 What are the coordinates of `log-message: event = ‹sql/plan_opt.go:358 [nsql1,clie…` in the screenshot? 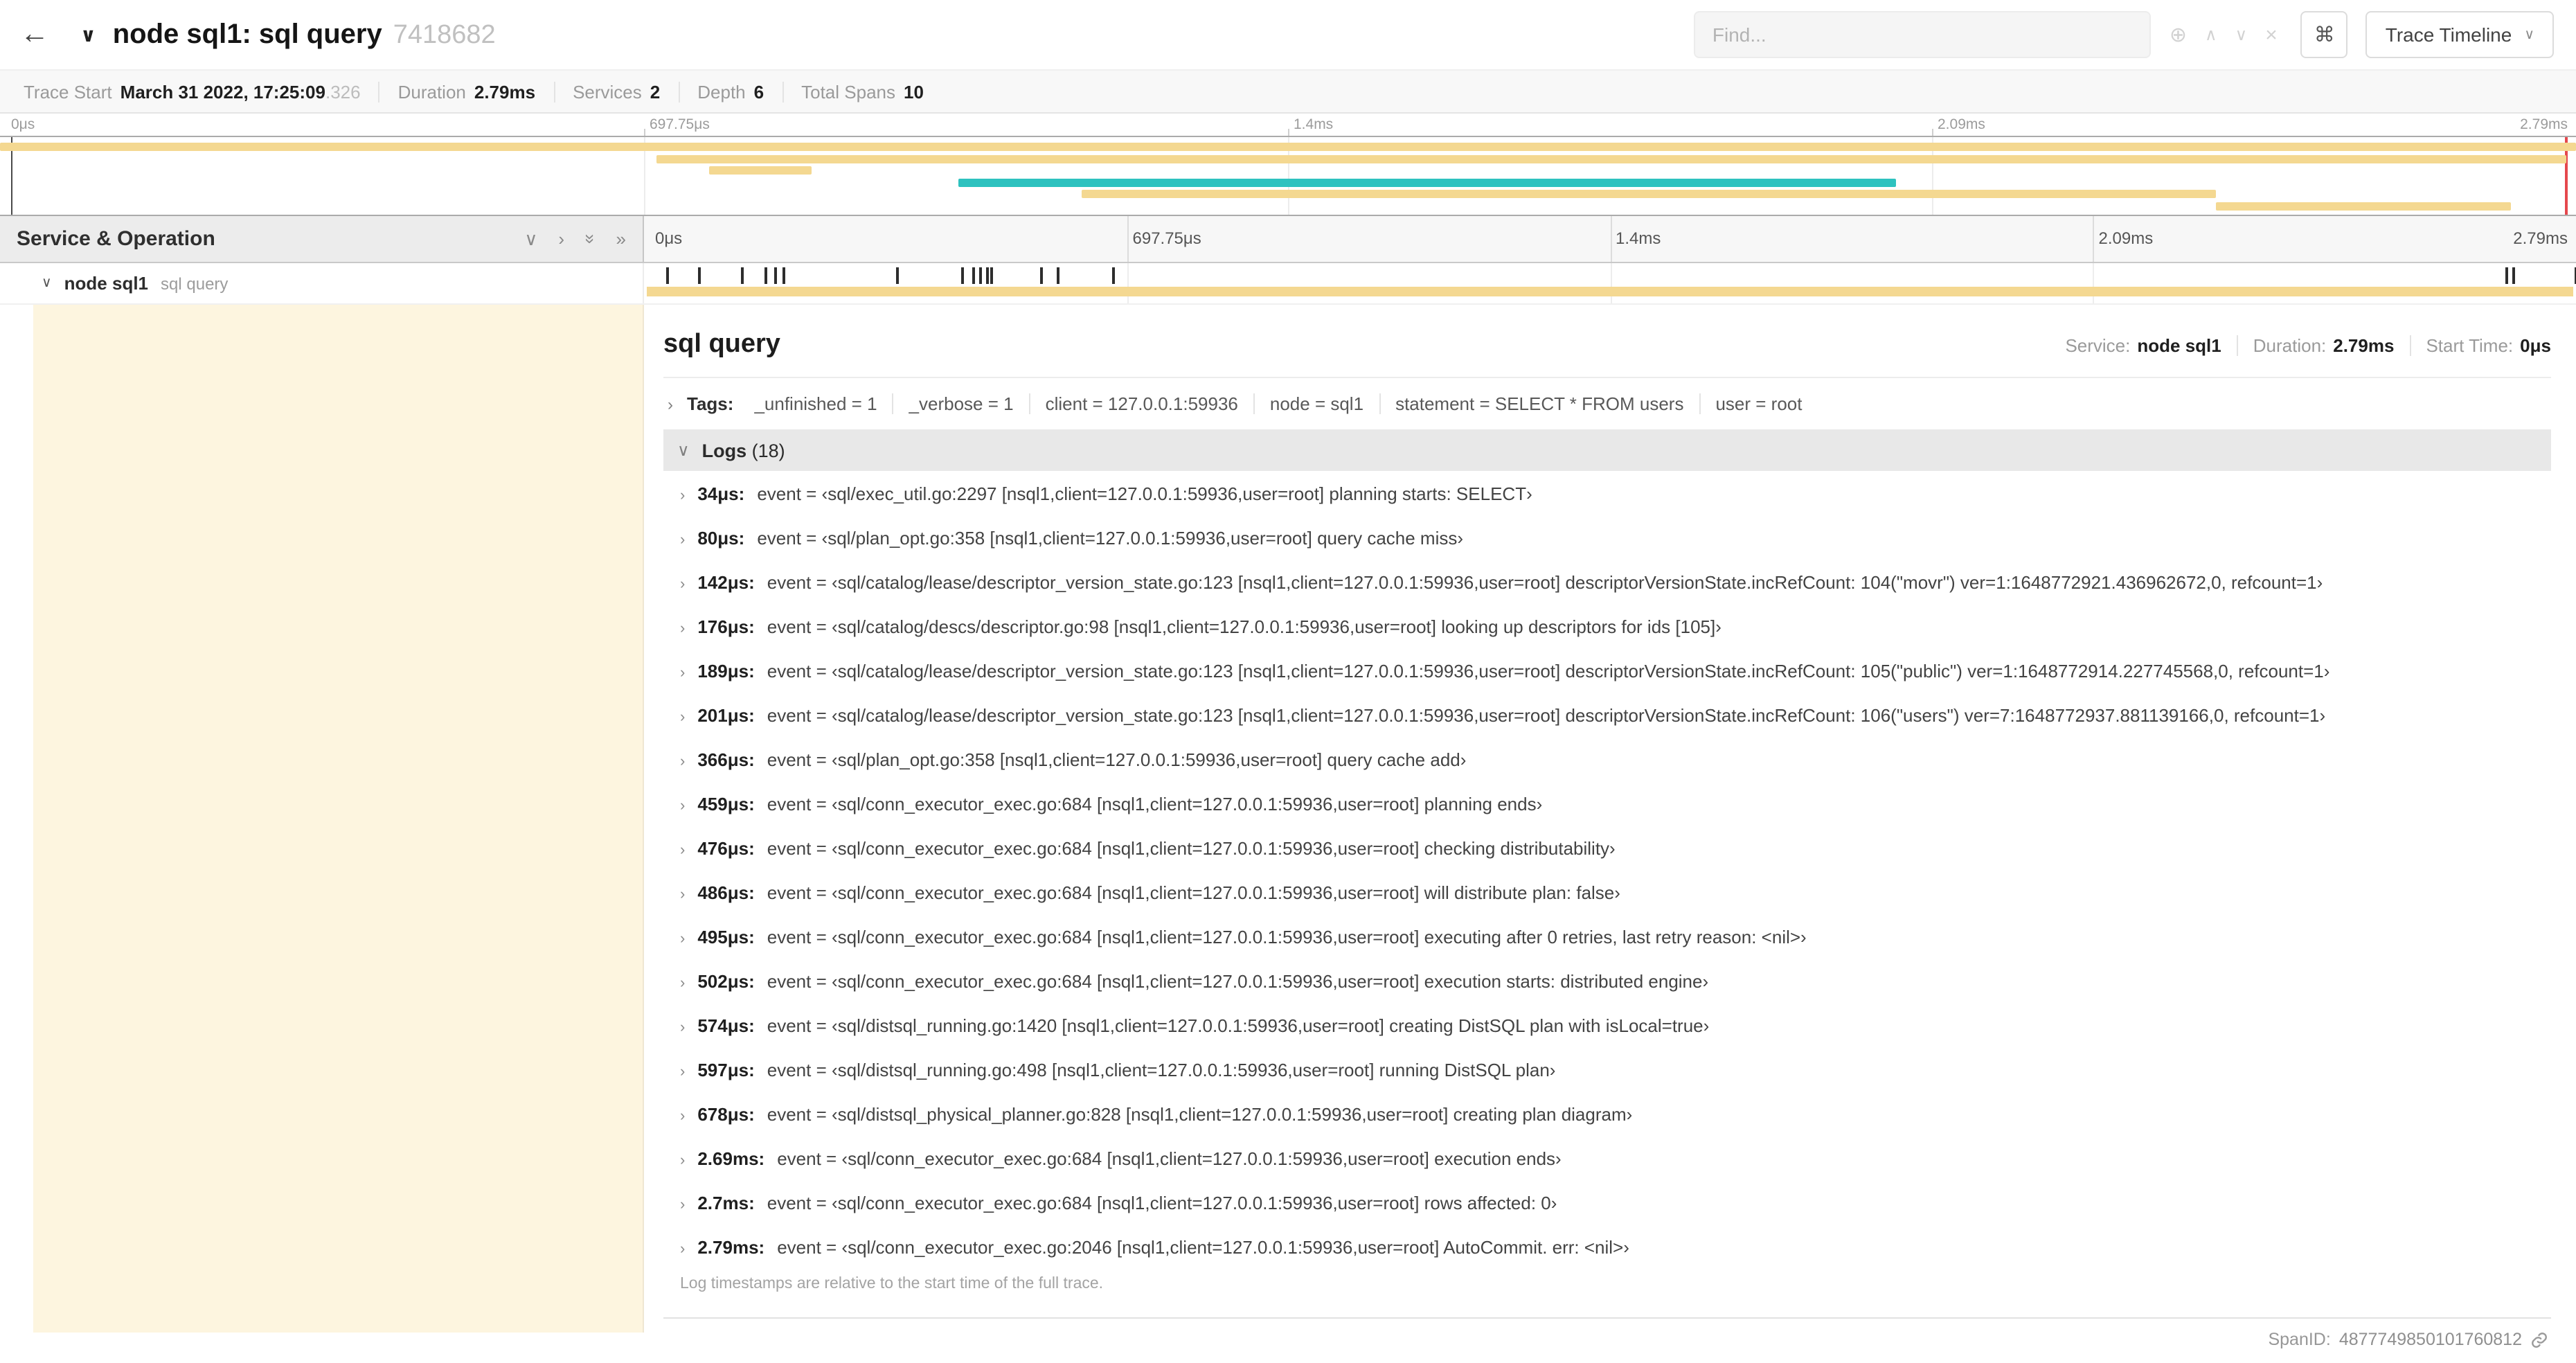 It's located at (1117, 759).